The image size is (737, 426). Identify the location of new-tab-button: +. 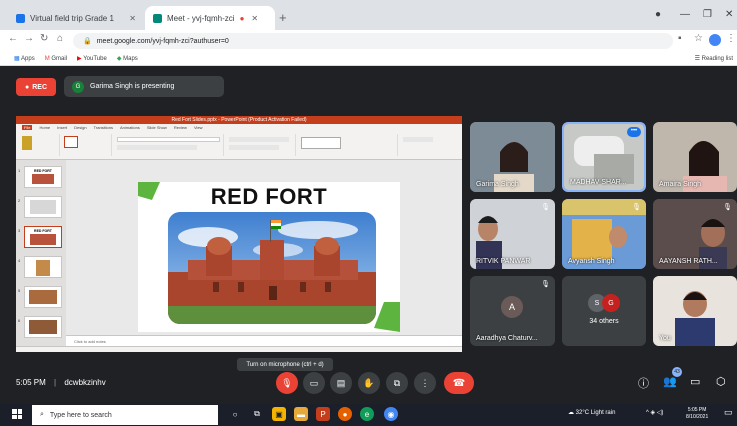
(283, 17).